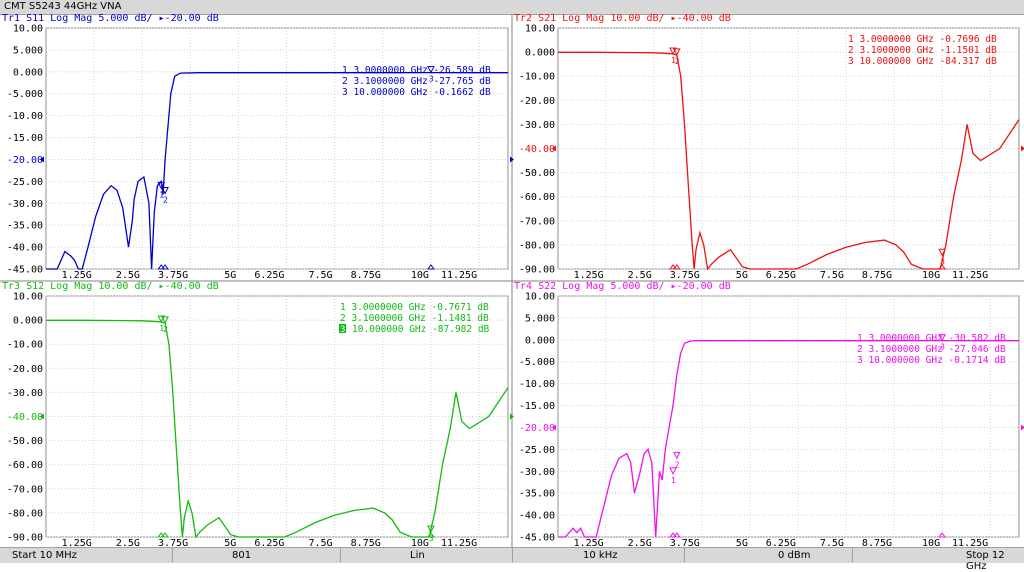 Image resolution: width=1024 pixels, height=572 pixels. I want to click on status-points: 801, so click(241, 555).